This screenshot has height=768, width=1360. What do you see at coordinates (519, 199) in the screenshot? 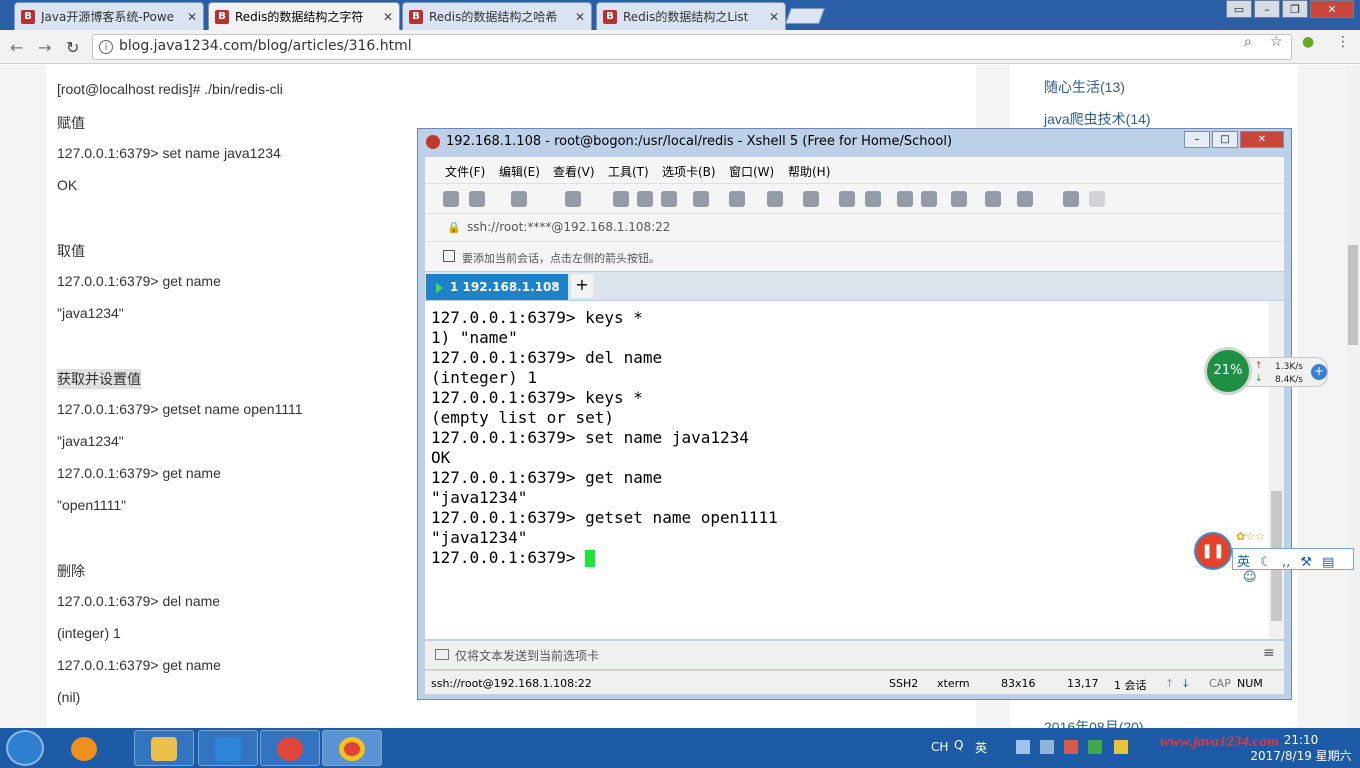
I see `disconnect-icon` at bounding box center [519, 199].